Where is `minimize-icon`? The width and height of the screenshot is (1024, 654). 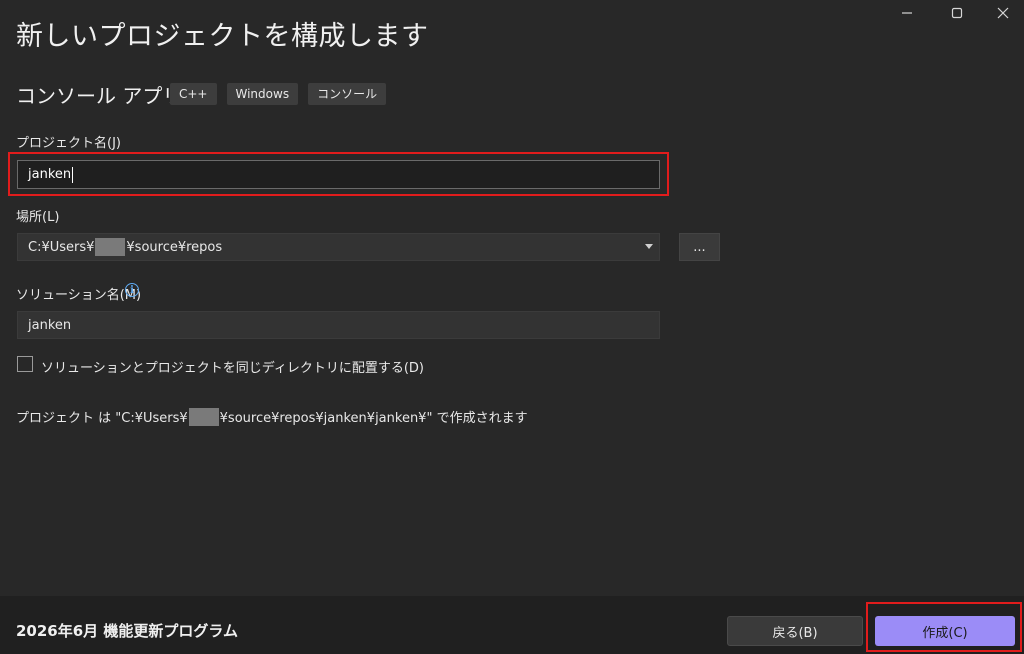
minimize-icon is located at coordinates (907, 13).